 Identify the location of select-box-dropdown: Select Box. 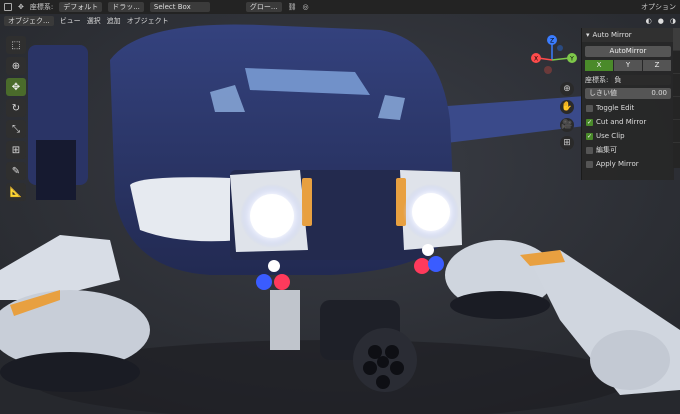
(179, 7).